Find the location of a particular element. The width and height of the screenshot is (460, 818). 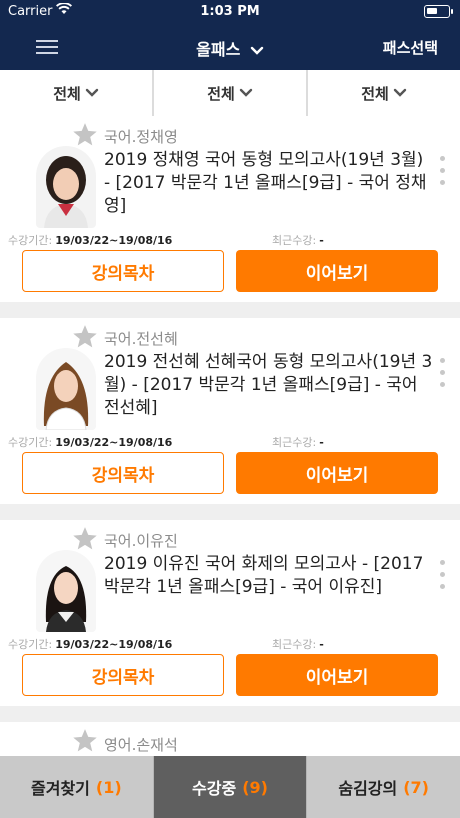

tab-label: 수강중 is located at coordinates (214, 788).